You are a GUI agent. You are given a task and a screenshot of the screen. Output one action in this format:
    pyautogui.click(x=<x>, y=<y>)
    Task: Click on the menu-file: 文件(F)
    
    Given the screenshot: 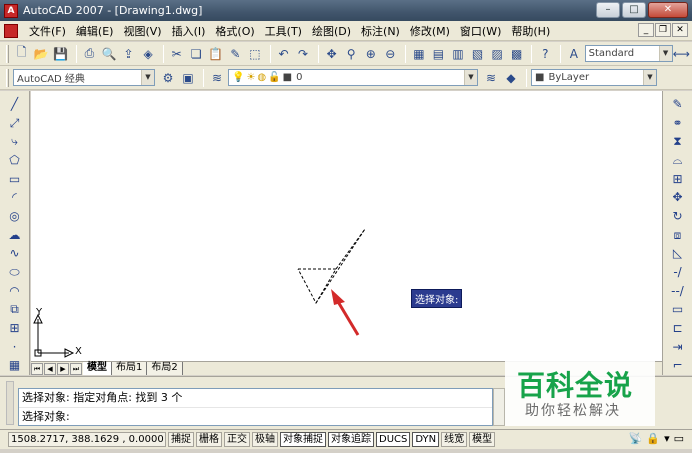 What is the action you would take?
    pyautogui.click(x=47, y=31)
    